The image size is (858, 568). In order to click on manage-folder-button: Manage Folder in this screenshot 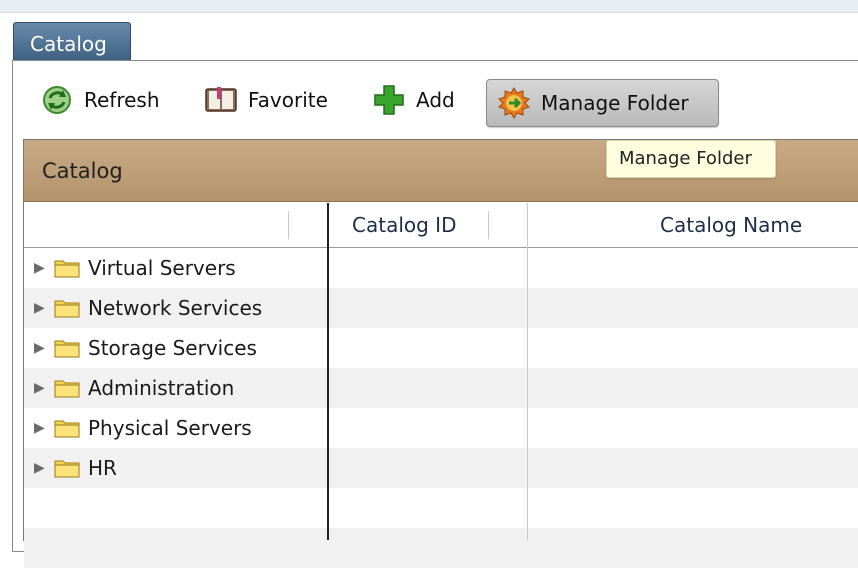, I will do `click(602, 103)`.